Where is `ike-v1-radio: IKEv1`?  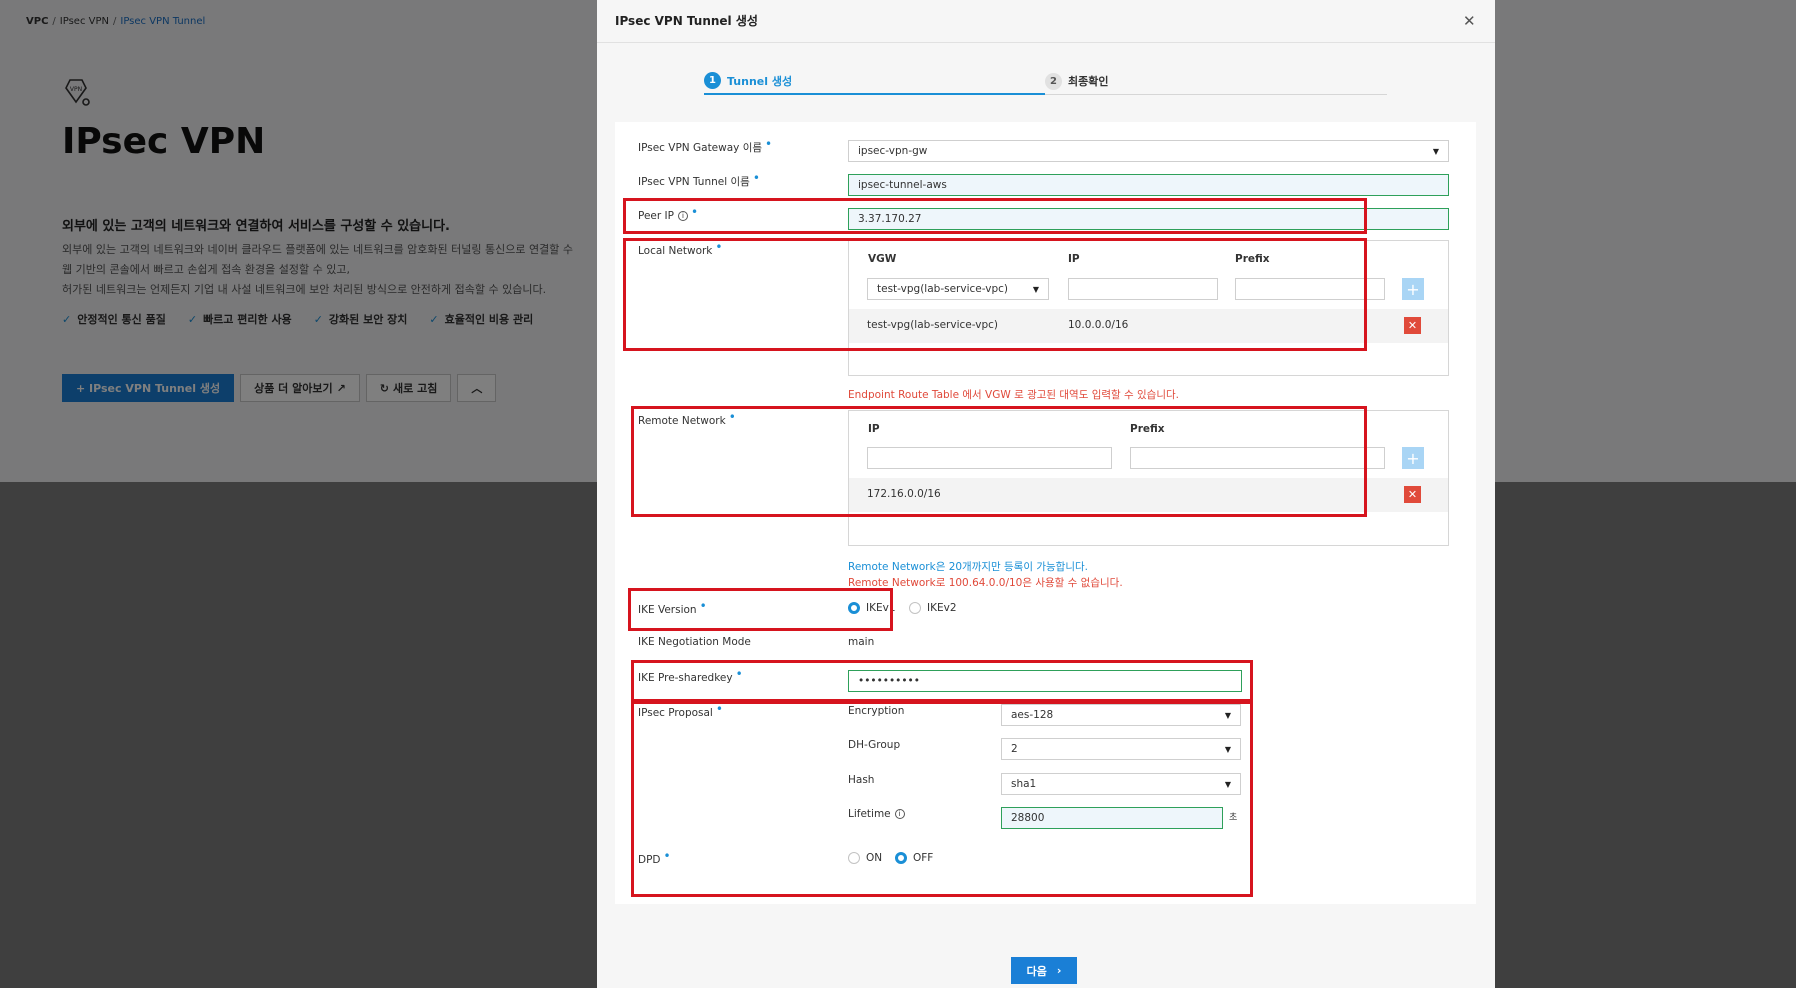 ike-v1-radio: IKEv1 is located at coordinates (872, 608).